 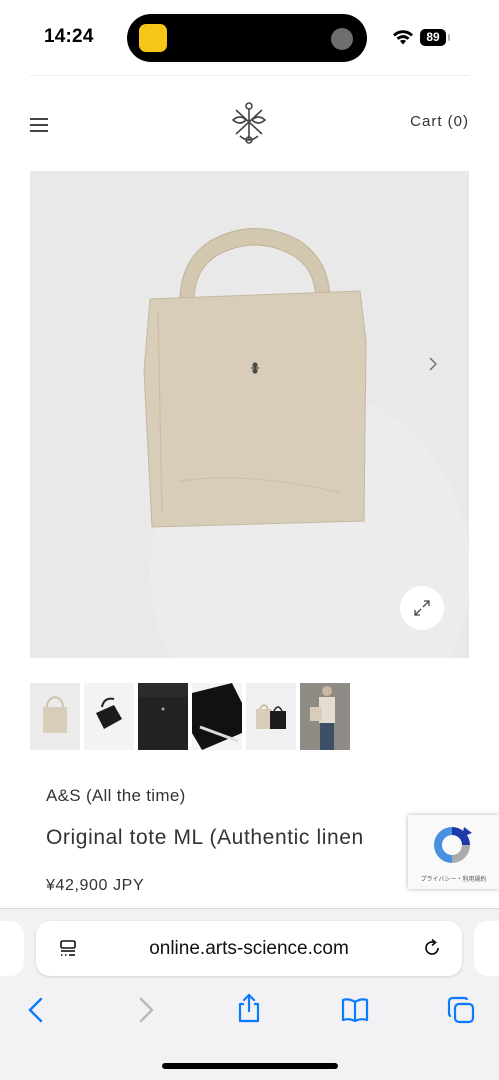 What do you see at coordinates (37, 1010) in the screenshot?
I see `back-icon` at bounding box center [37, 1010].